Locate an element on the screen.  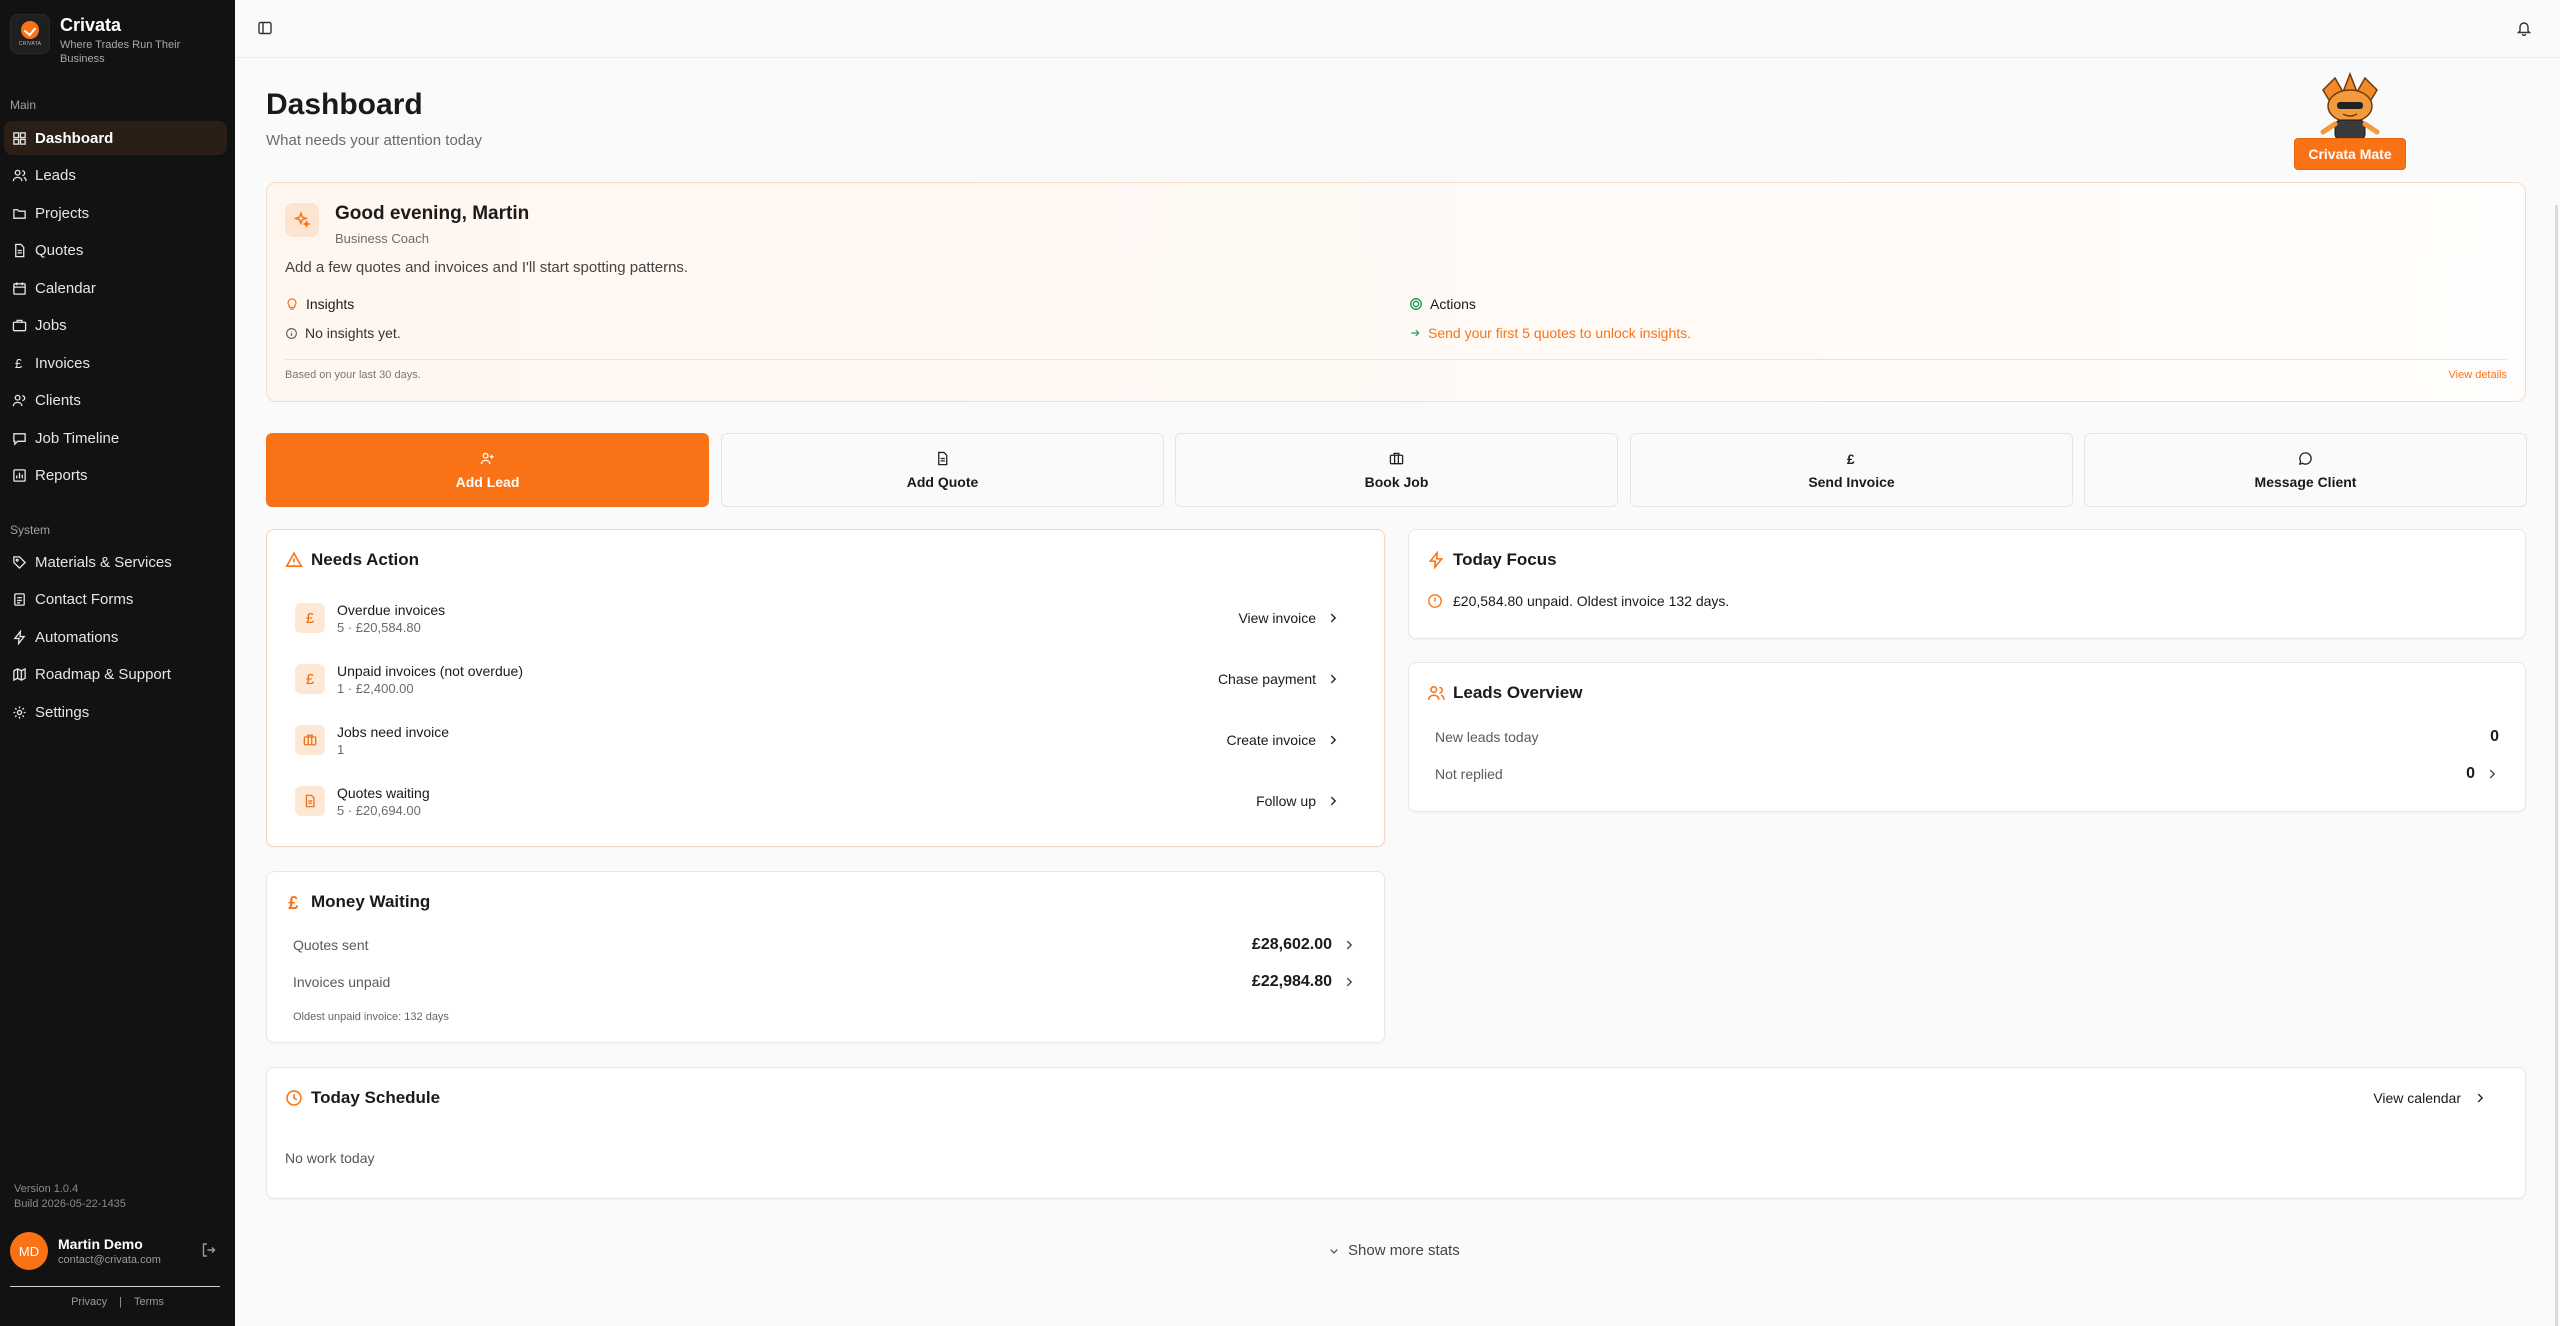
needs-action-row-quotes: Quotes waiting 5 · £20,694.00 Follow up is located at coordinates (817, 801).